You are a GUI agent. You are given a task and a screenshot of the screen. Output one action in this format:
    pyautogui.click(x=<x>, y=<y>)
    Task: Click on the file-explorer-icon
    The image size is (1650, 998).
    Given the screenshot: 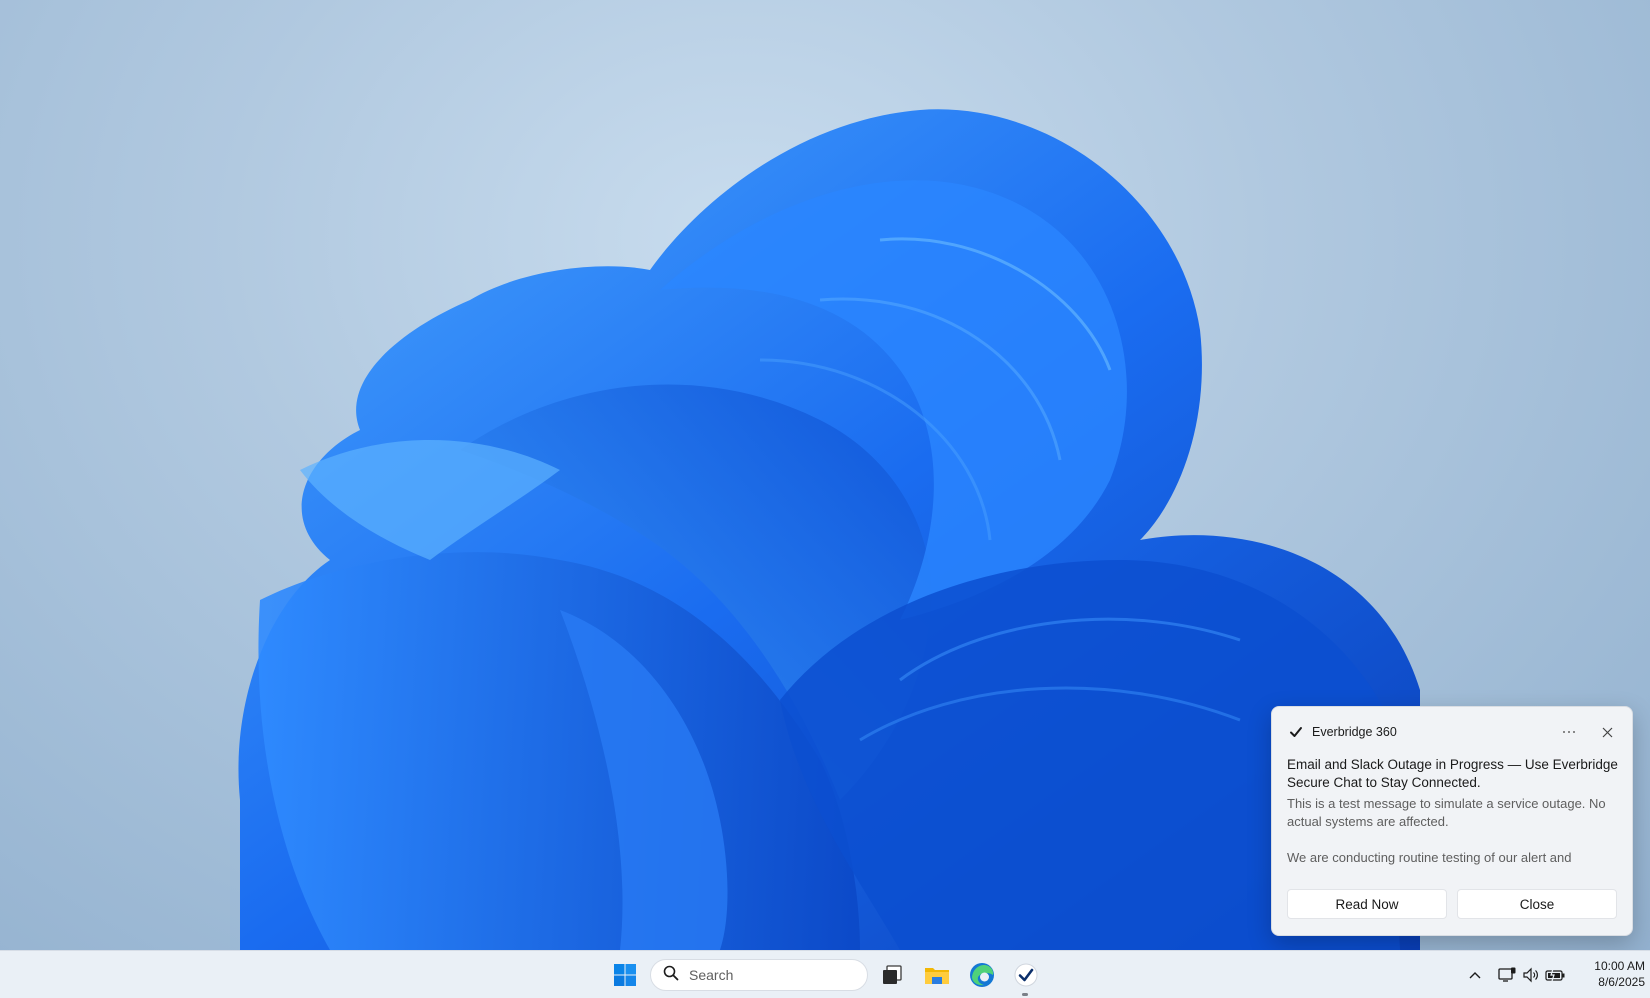 What is the action you would take?
    pyautogui.click(x=937, y=975)
    